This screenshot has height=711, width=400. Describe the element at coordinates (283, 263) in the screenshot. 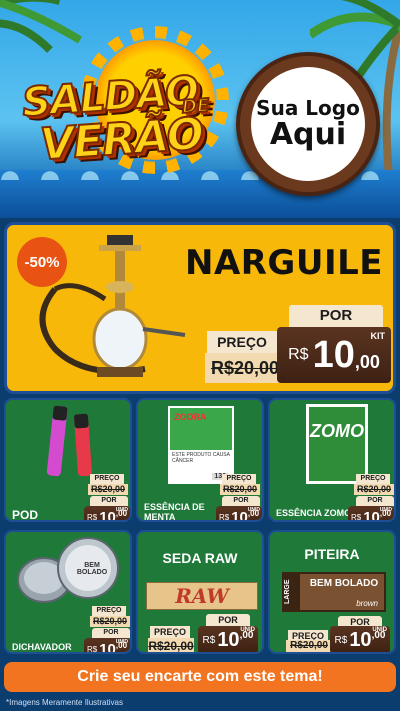

I see `featured-product-name: NARGUILE` at that location.